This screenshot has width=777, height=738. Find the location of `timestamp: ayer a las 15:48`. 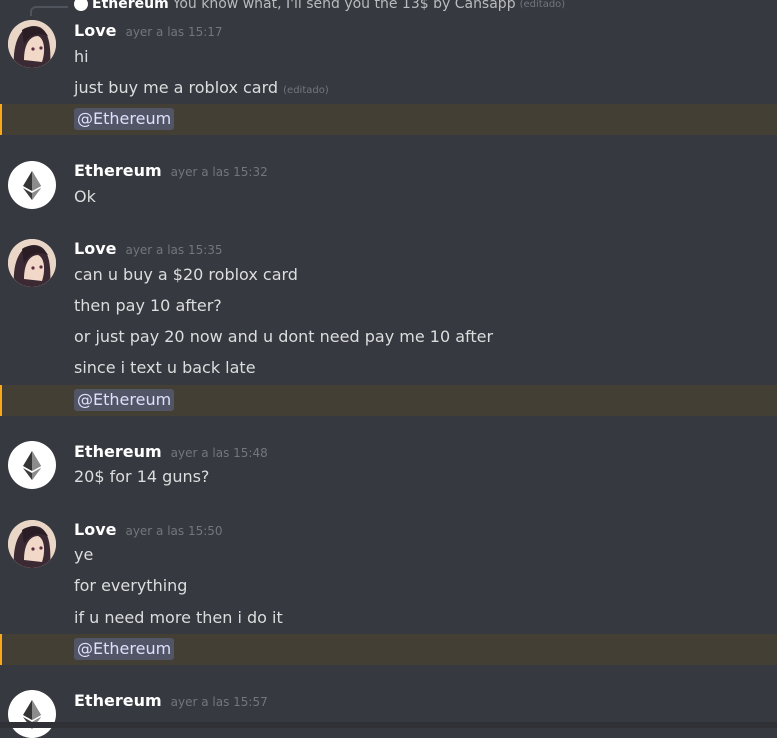

timestamp: ayer a las 15:48 is located at coordinates (219, 453).